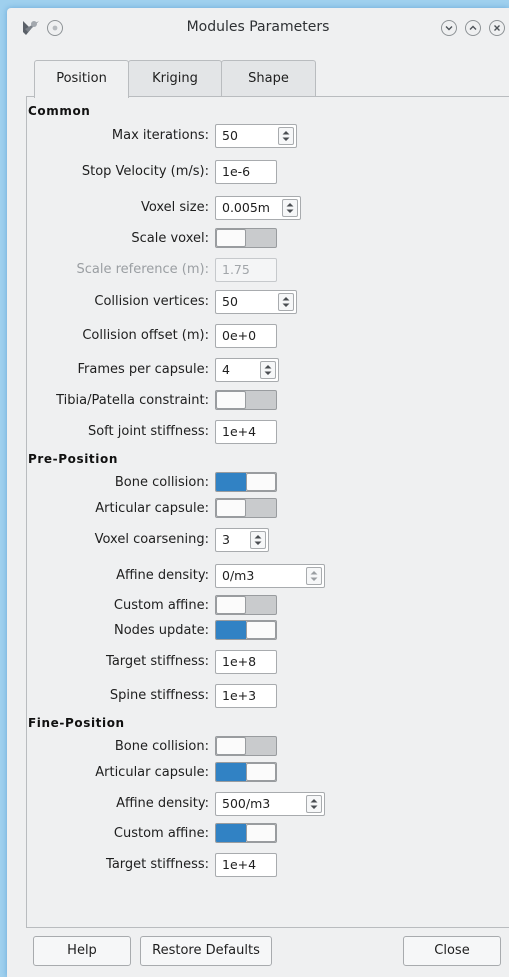 This screenshot has height=977, width=509. I want to click on max-iterations-spinbox: 50, so click(256, 136).